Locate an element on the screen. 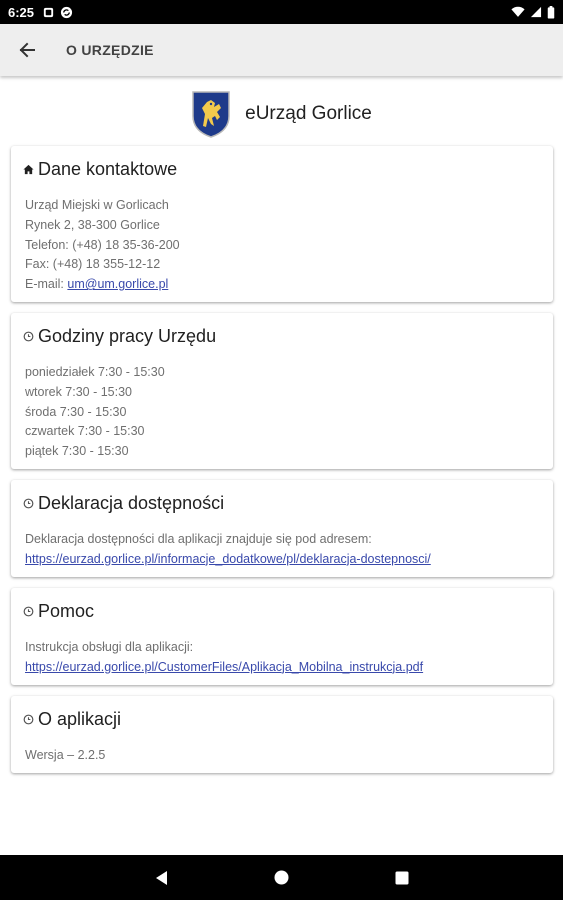 The width and height of the screenshot is (563, 900). card-title: Pomoc is located at coordinates (66, 610).